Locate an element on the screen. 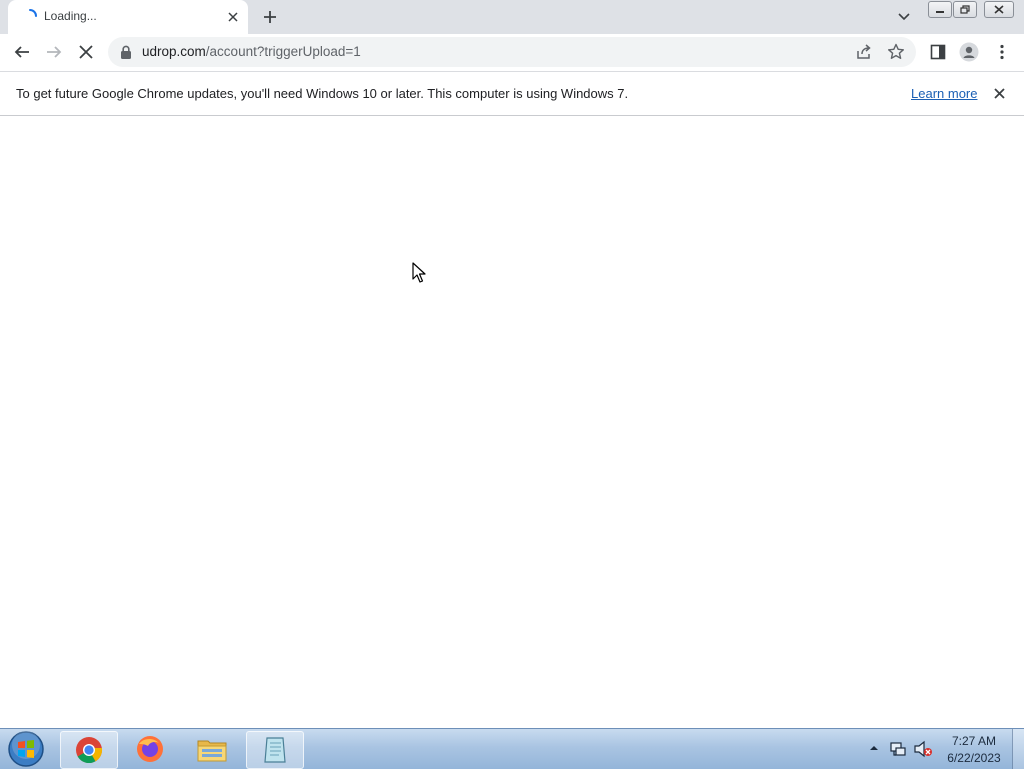 Image resolution: width=1024 pixels, height=769 pixels. window-restore-icon is located at coordinates (965, 9).